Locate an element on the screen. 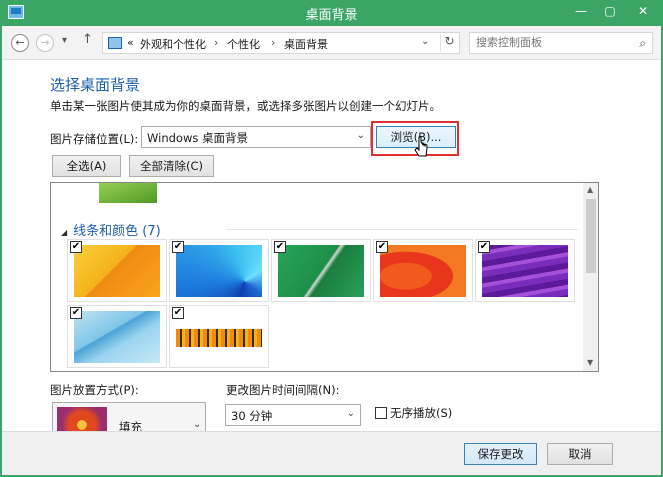 Image resolution: width=663 pixels, height=477 pixels. footer-bar: 保存更改 取消 is located at coordinates (331, 453).